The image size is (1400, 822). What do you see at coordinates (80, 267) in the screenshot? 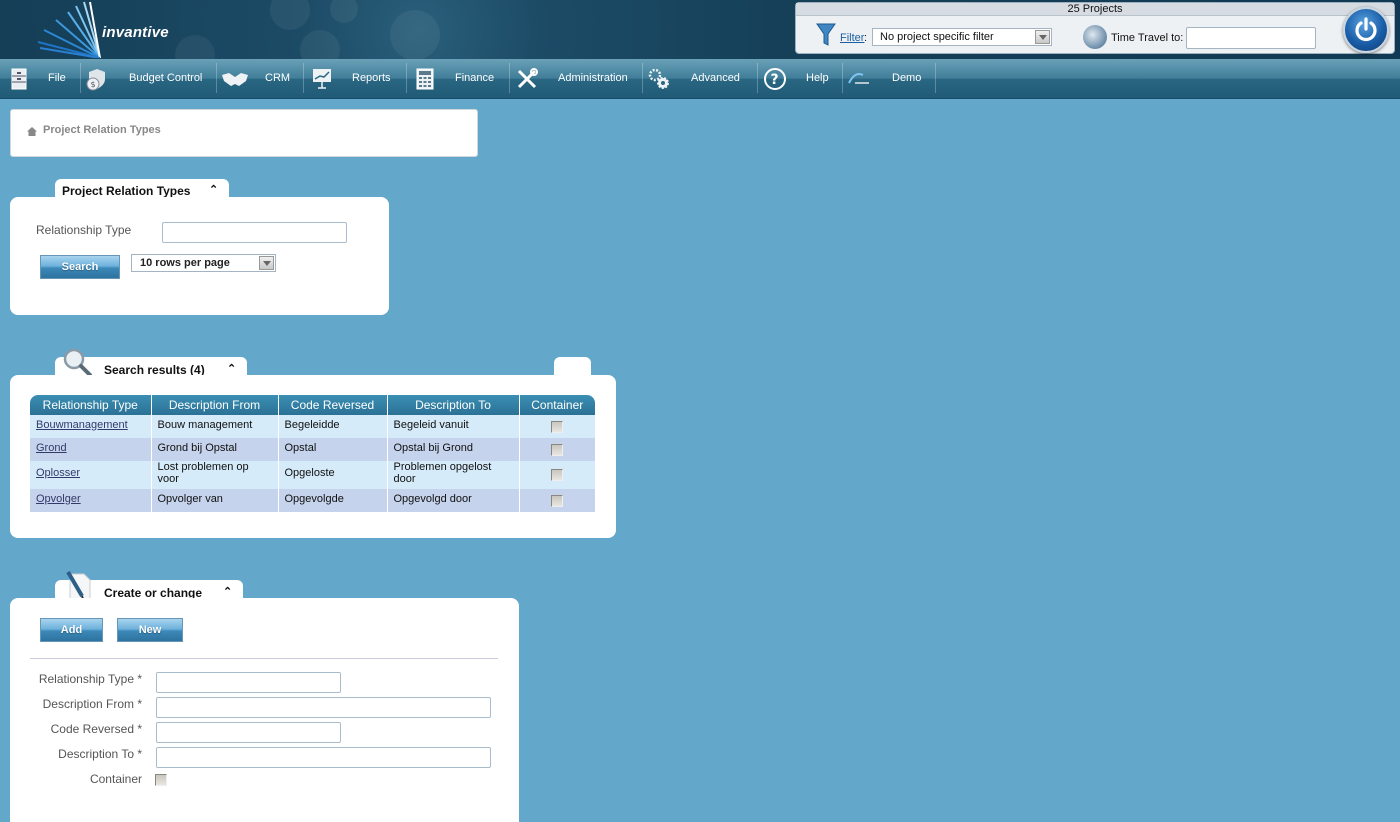
I see `search-button: Search` at bounding box center [80, 267].